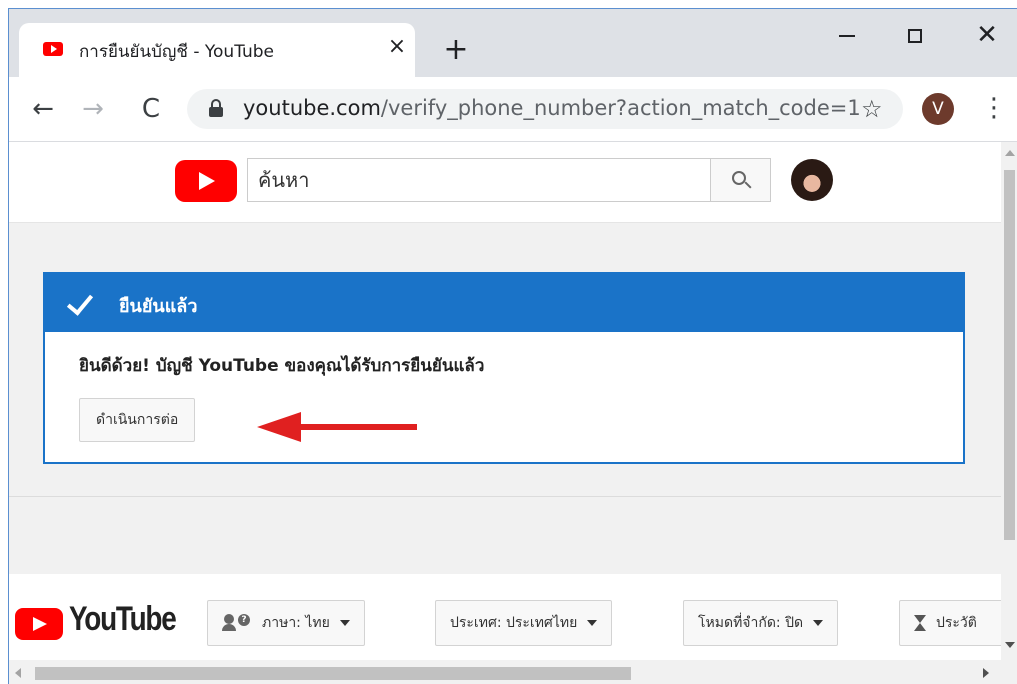  I want to click on youtube-favicon-icon, so click(53, 49).